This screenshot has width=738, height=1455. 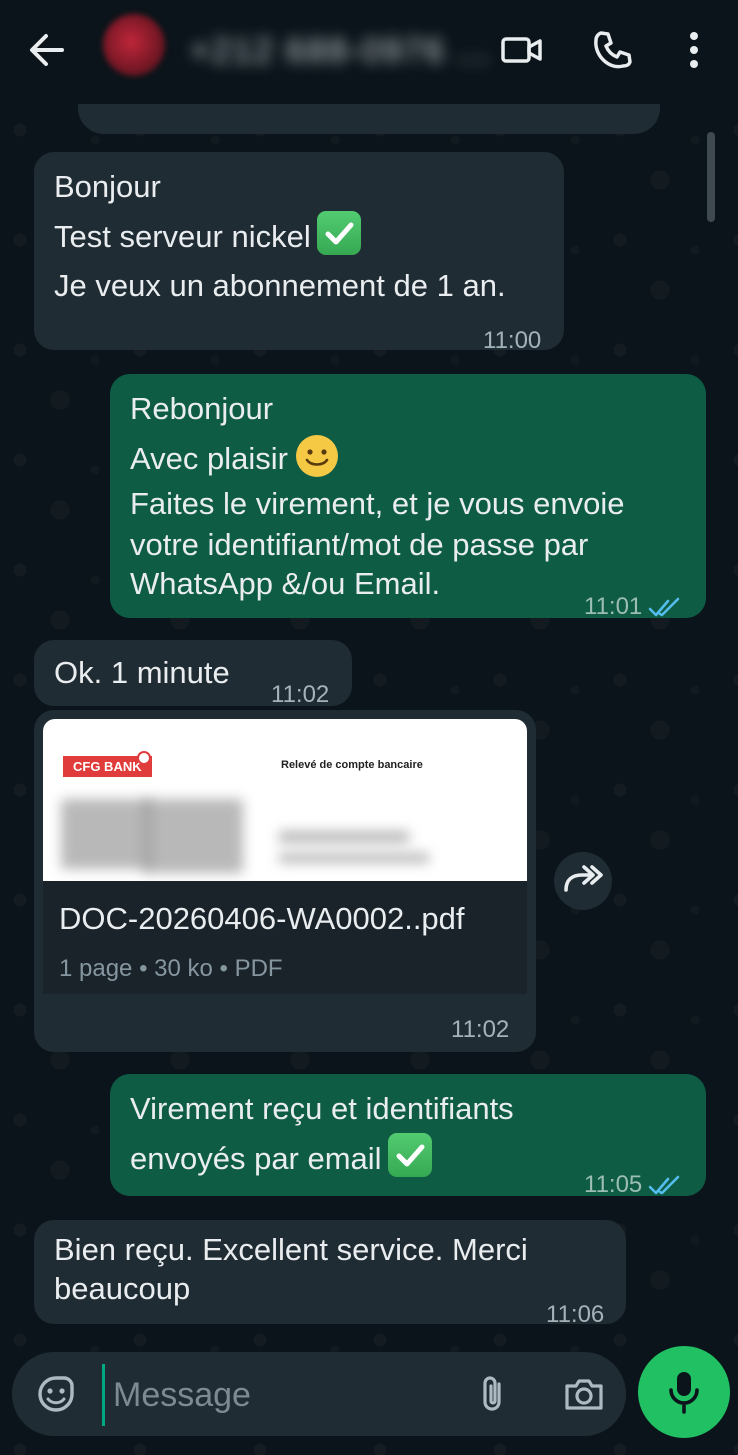 What do you see at coordinates (278, 1395) in the screenshot?
I see `message-input` at bounding box center [278, 1395].